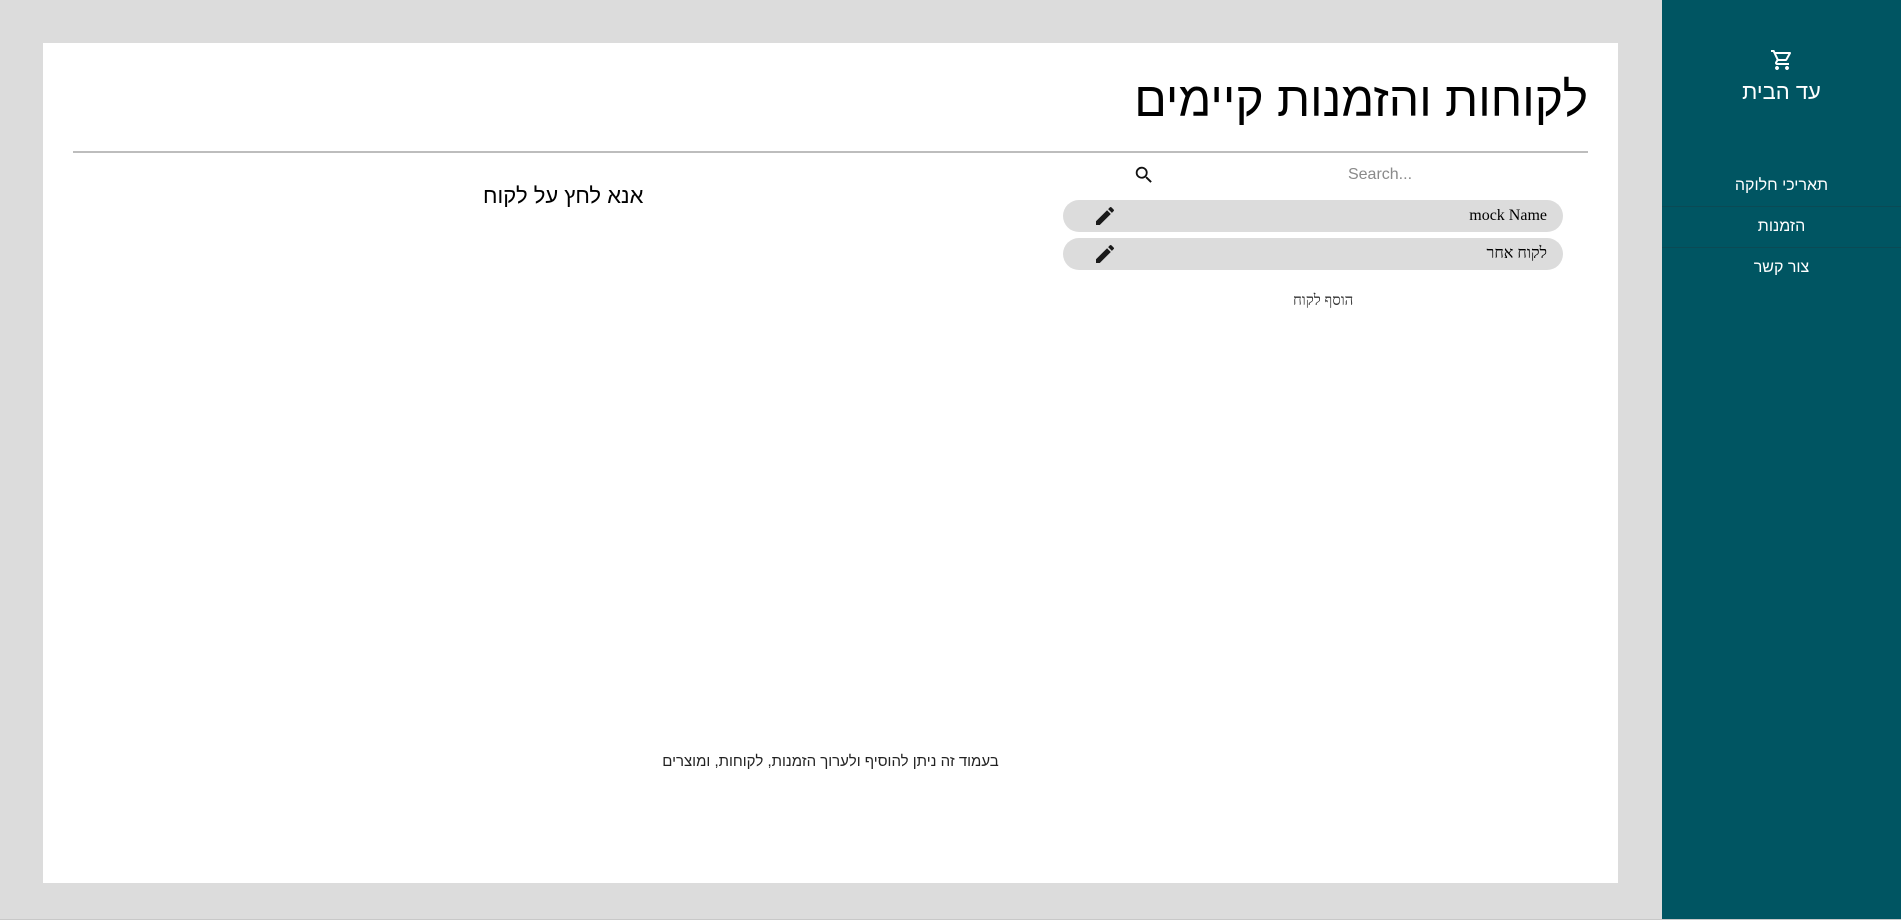 The image size is (1901, 922). Describe the element at coordinates (1380, 175) in the screenshot. I see `search-input` at that location.